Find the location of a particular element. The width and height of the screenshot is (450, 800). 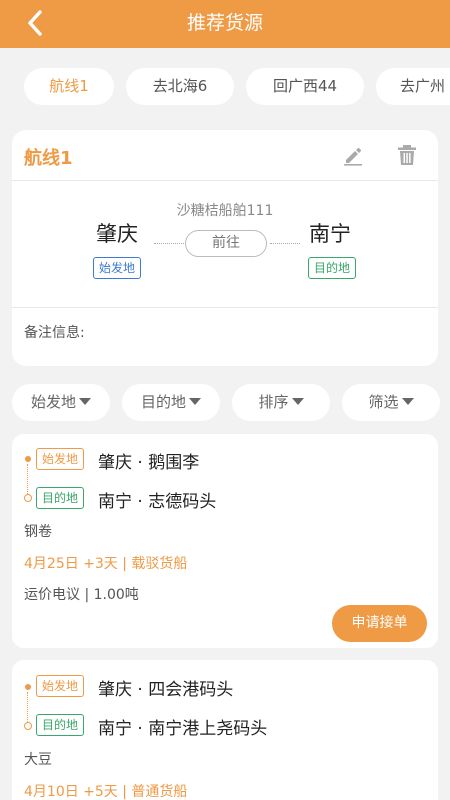

origin-address: 肇庆 · 四会港码头 is located at coordinates (166, 690).